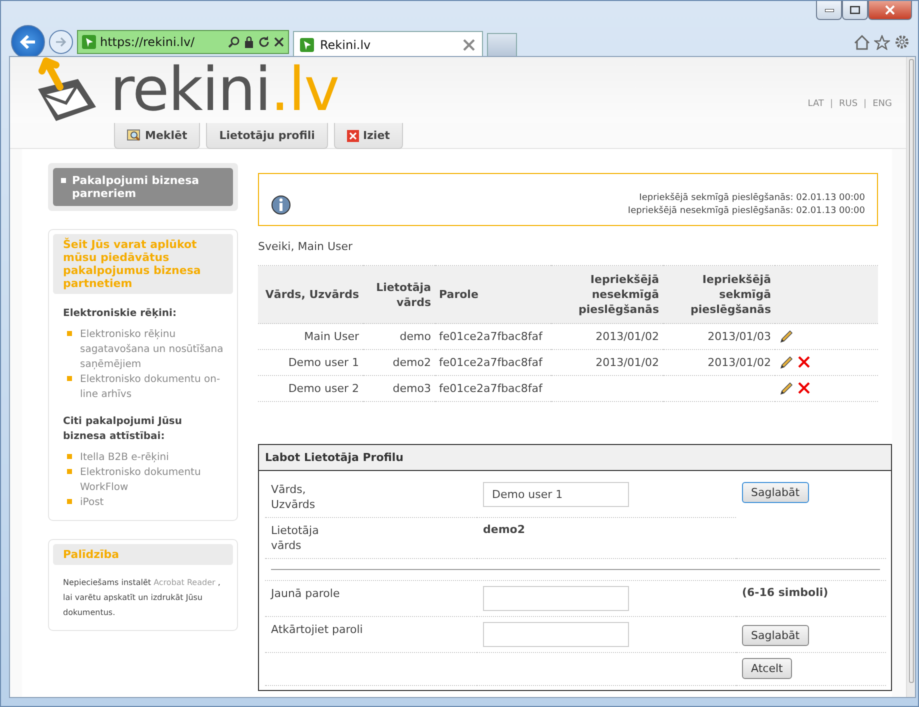 The height and width of the screenshot is (707, 919). Describe the element at coordinates (752, 198) in the screenshot. I see `login-info-text: Iepriekšējā sekmīgā pieslēgšanās: 02.01.13 00:00` at that location.